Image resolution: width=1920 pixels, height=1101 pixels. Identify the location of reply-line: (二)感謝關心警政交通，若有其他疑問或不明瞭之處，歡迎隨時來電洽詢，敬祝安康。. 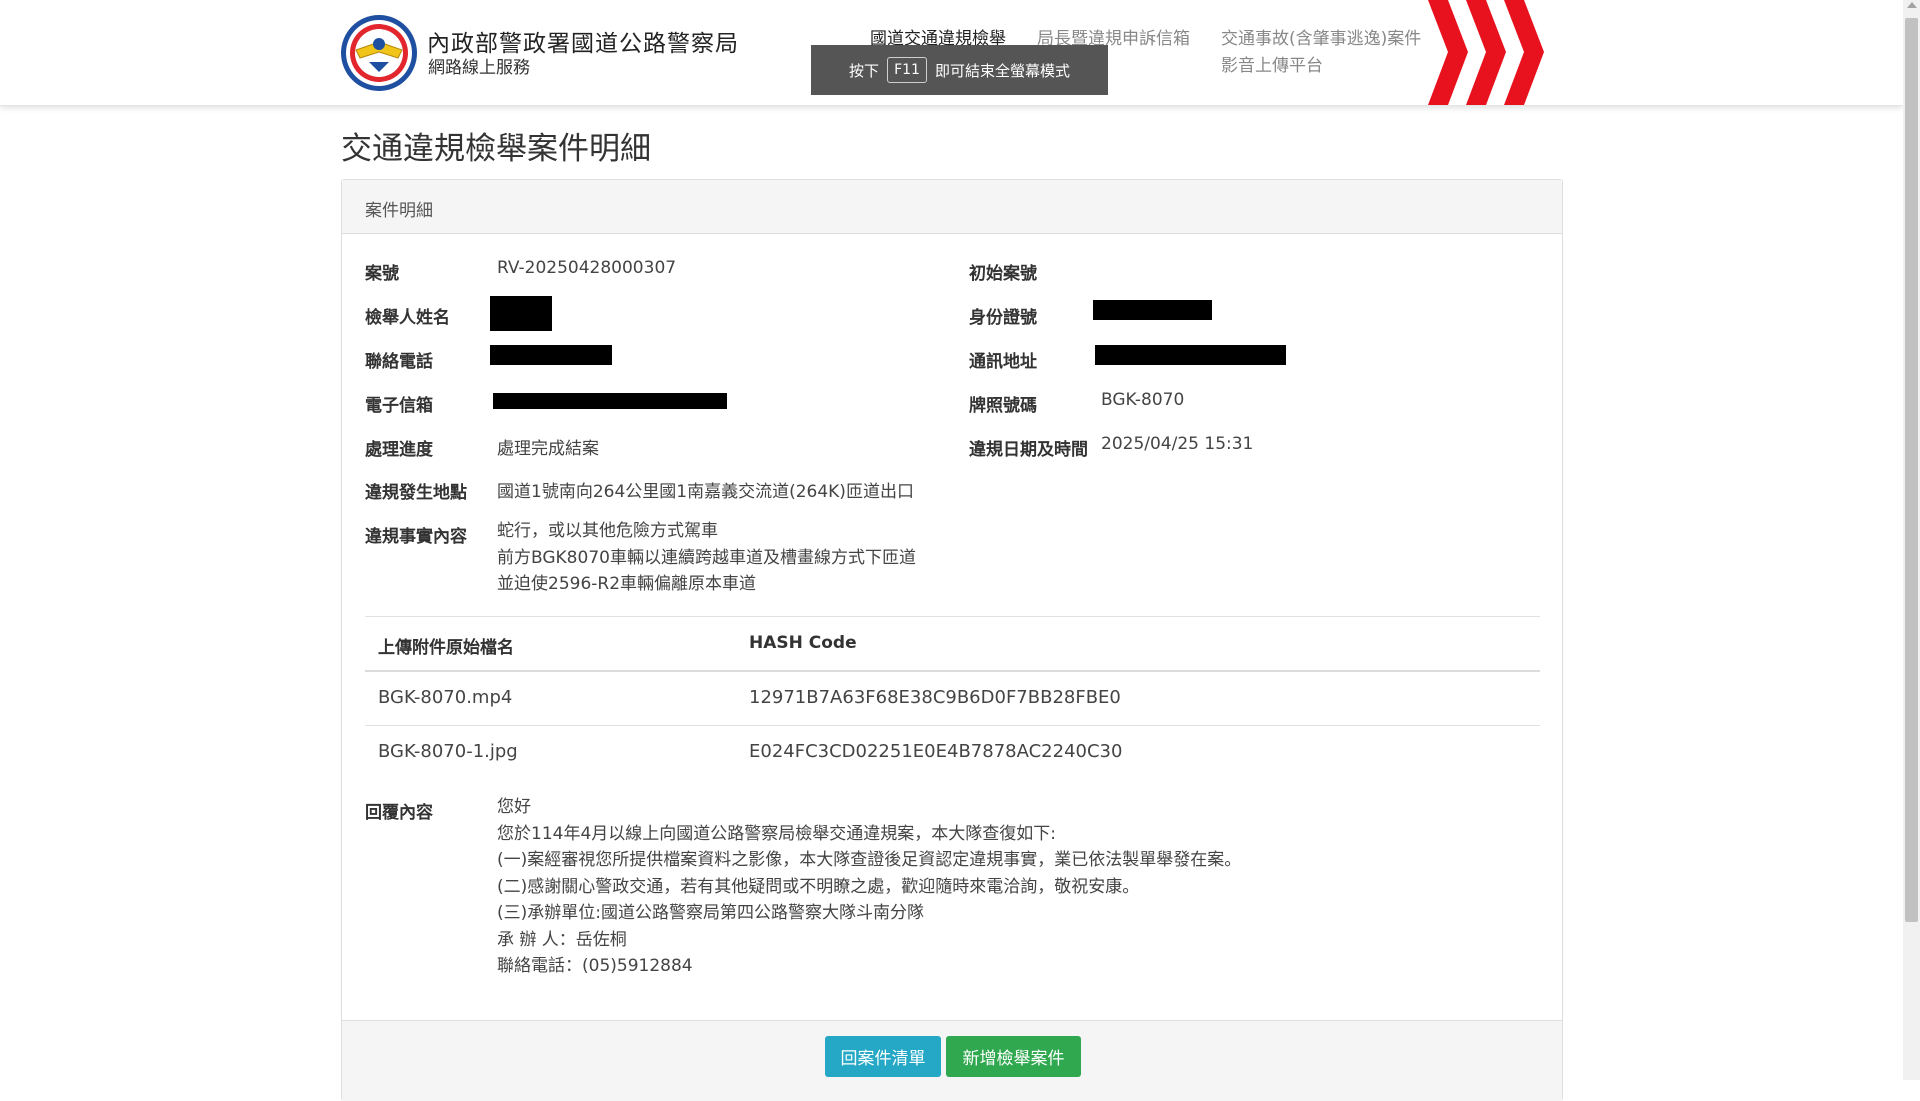
(818, 886).